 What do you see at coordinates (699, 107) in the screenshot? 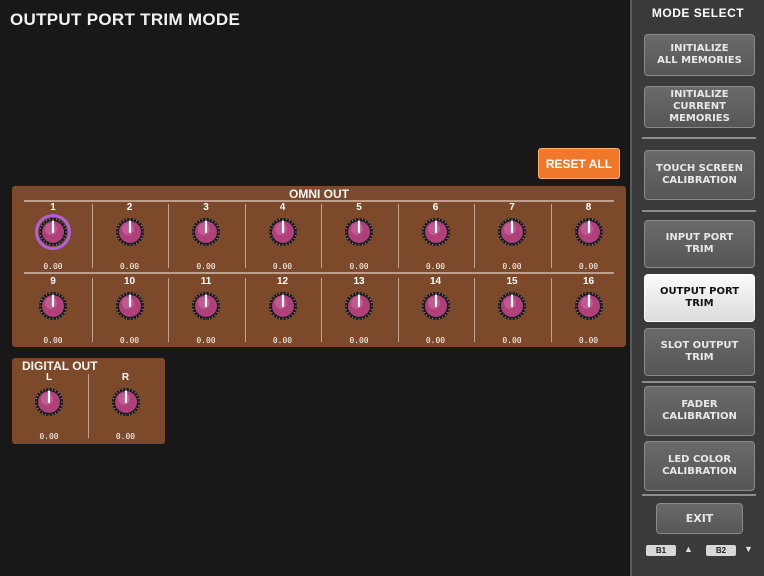
I see `initialize-current-memories-button: INITIALIZE CURRENT MEMORIES` at bounding box center [699, 107].